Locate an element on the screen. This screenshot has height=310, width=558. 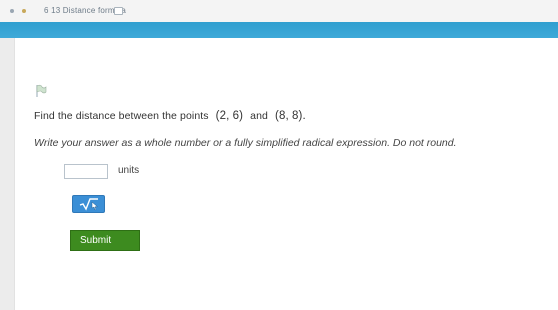
question-prefix: Find the distance between the points is located at coordinates (121, 116).